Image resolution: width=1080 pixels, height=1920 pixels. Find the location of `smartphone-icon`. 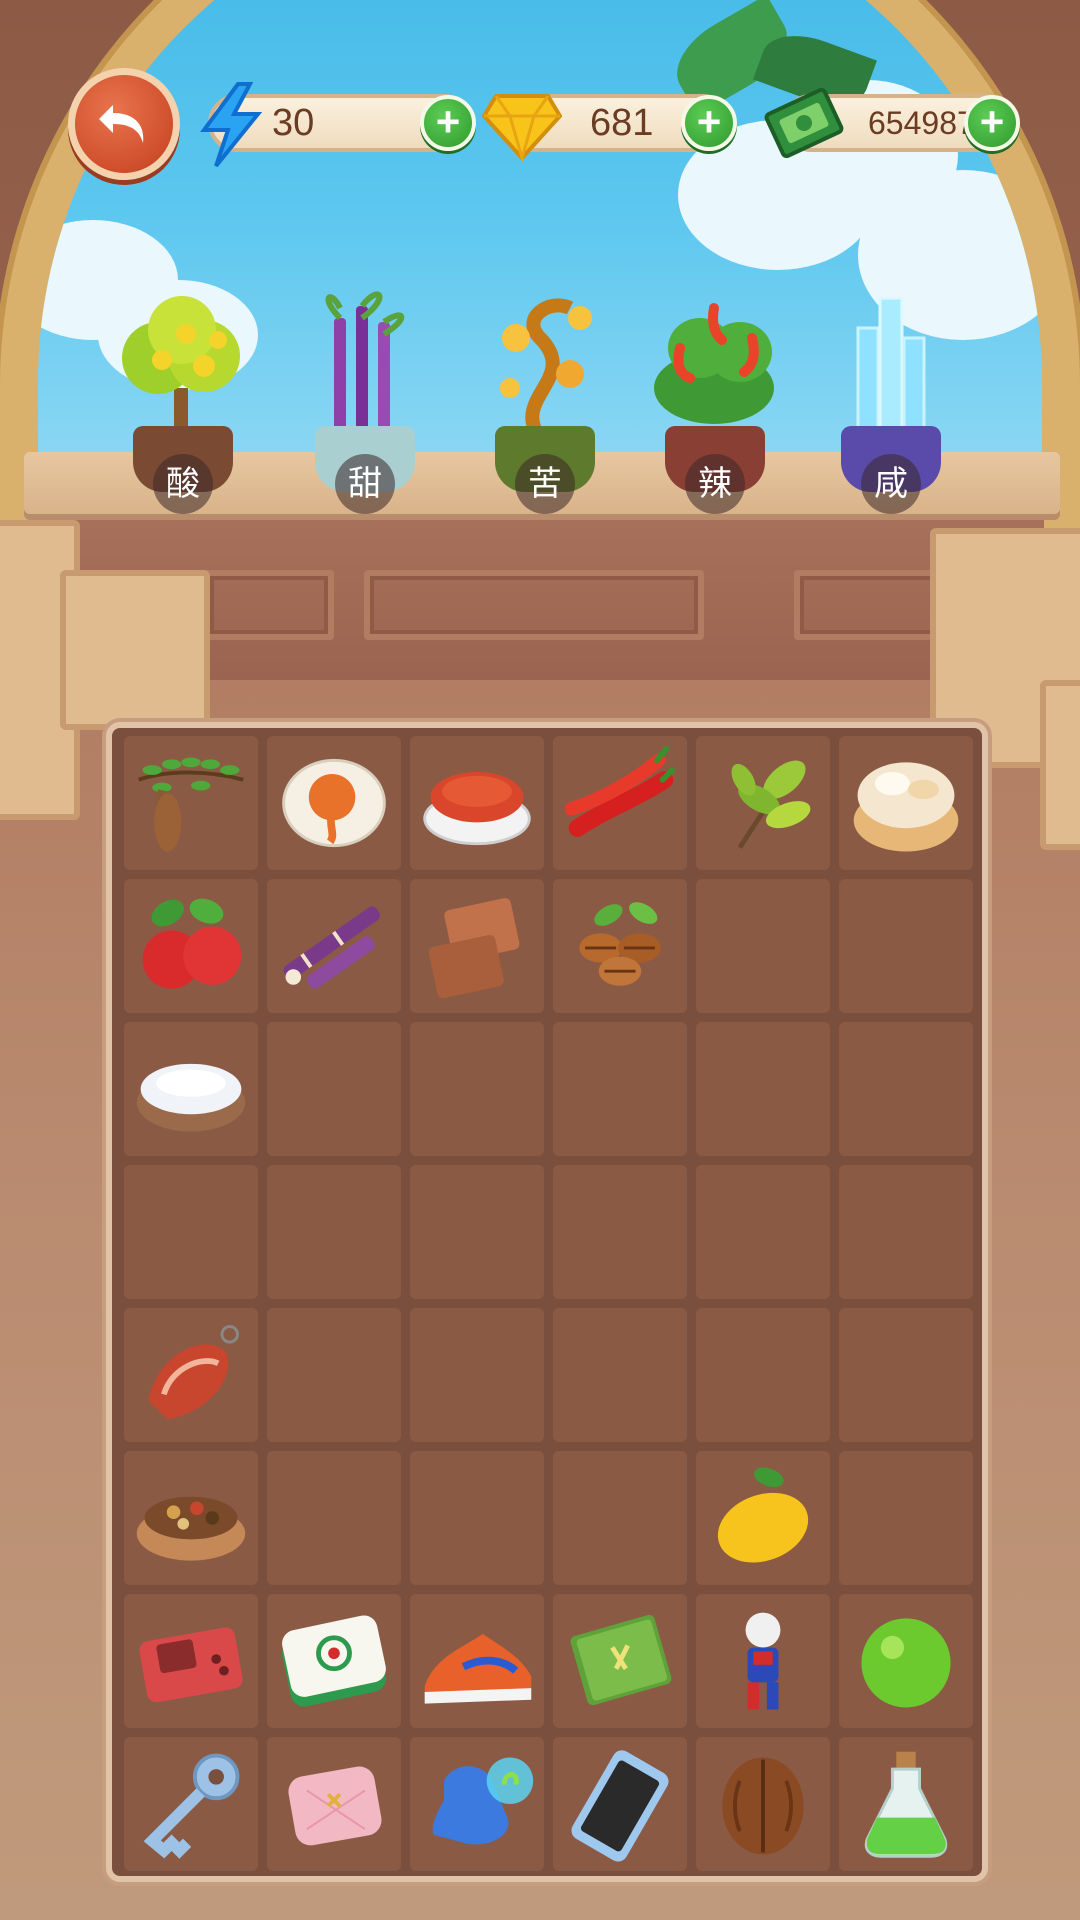

smartphone-icon is located at coordinates (620, 1806).